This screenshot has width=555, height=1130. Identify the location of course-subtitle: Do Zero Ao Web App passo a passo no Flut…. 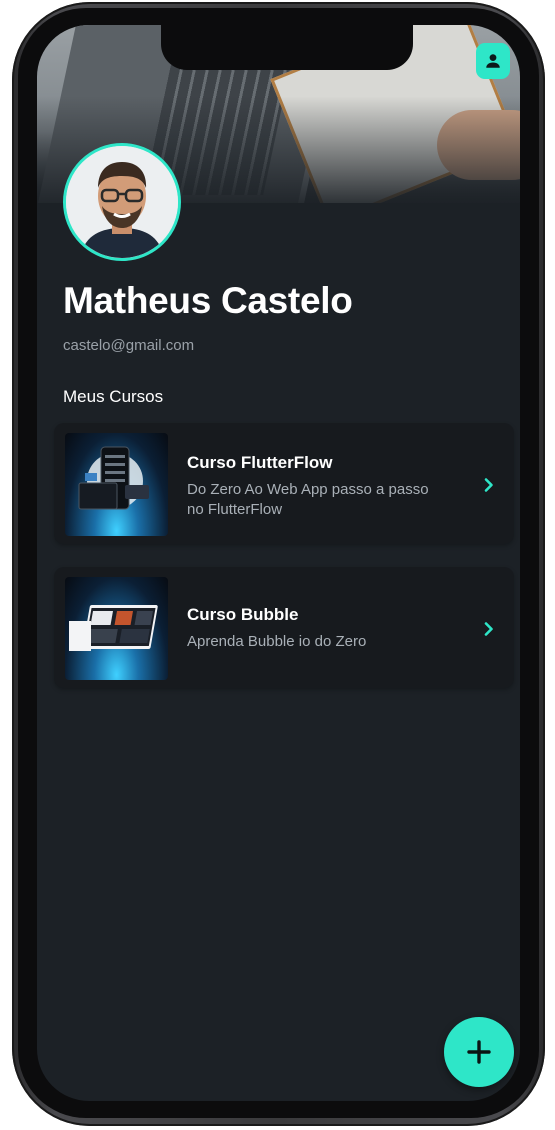
(308, 499).